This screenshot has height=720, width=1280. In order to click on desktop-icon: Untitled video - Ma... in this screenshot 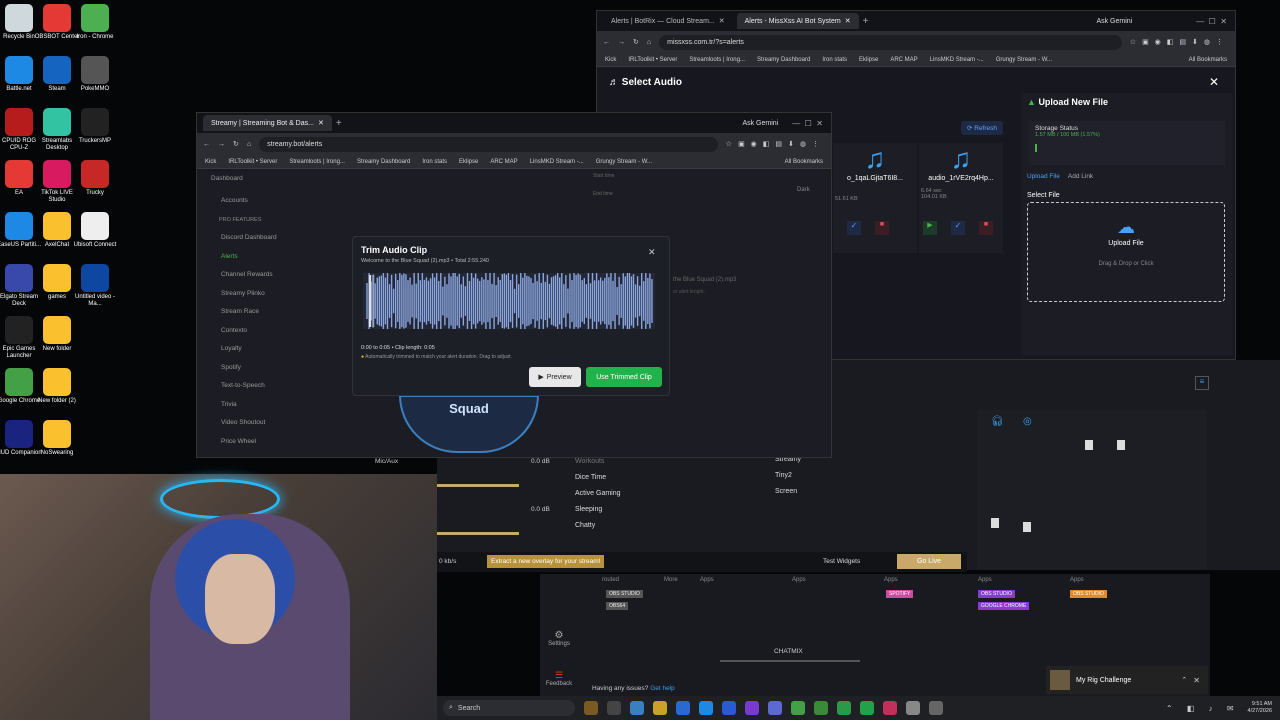, I will do `click(95, 286)`.